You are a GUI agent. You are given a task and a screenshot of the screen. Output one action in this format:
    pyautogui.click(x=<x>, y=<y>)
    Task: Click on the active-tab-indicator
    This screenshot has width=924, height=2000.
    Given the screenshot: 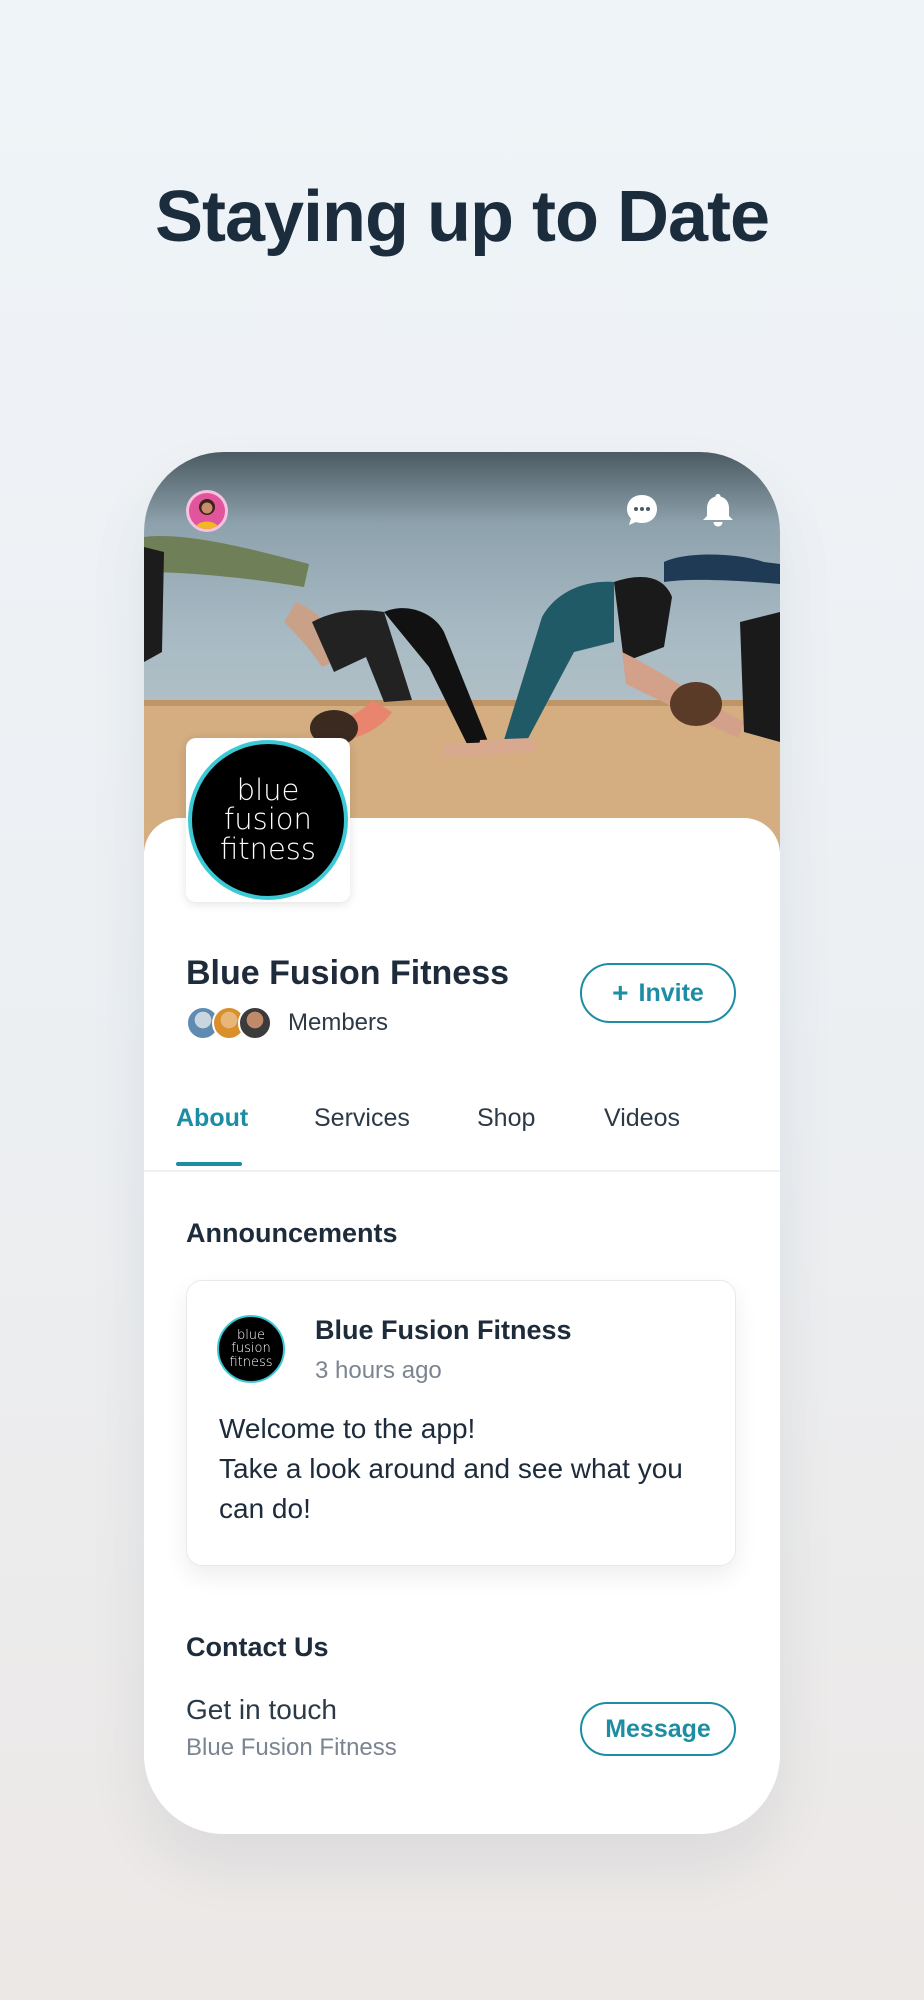 What is the action you would take?
    pyautogui.click(x=209, y=1164)
    